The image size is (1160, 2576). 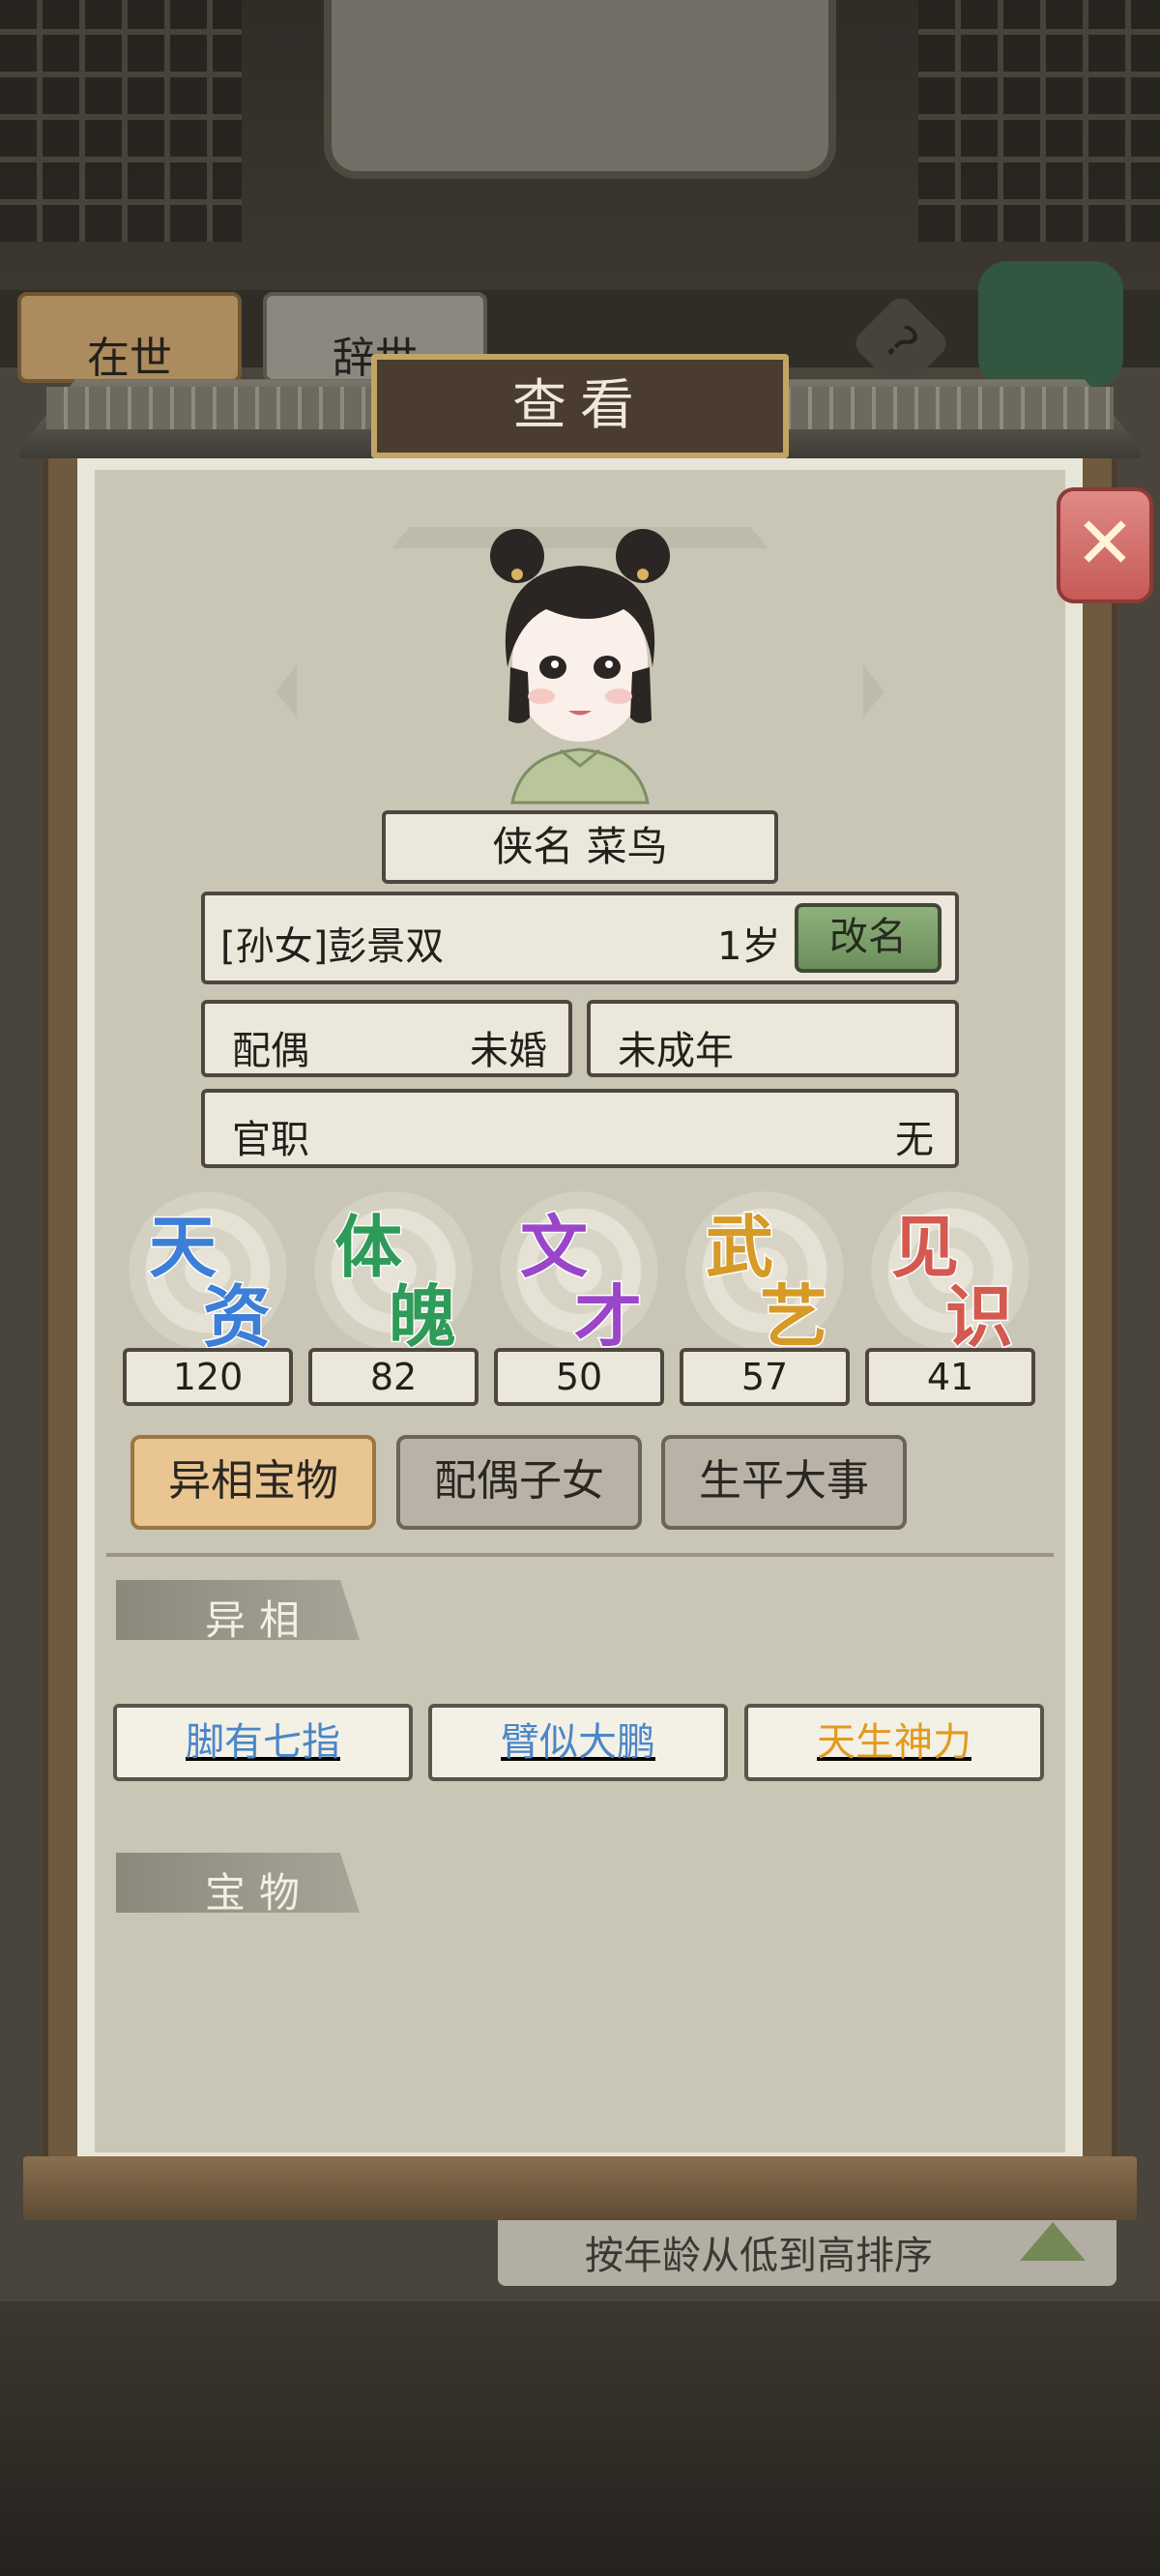 I want to click on office-label: 官职, so click(x=270, y=1140).